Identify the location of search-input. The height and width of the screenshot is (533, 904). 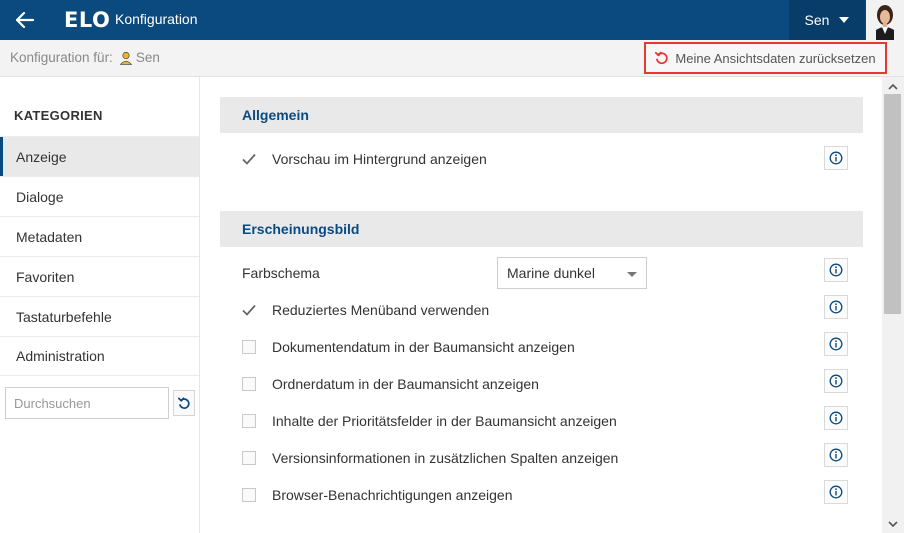
(87, 403).